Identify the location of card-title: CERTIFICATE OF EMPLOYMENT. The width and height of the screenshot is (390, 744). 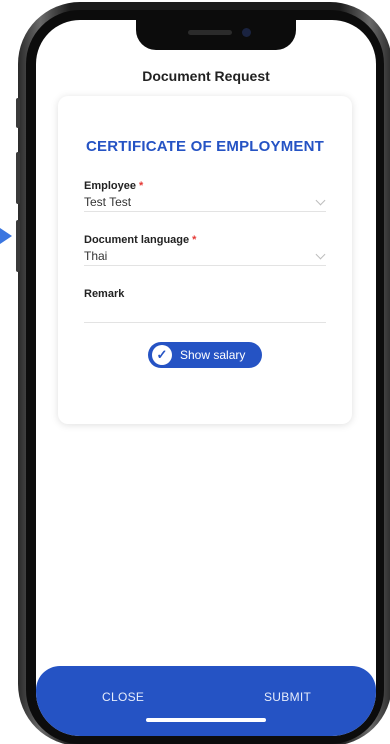
(205, 146).